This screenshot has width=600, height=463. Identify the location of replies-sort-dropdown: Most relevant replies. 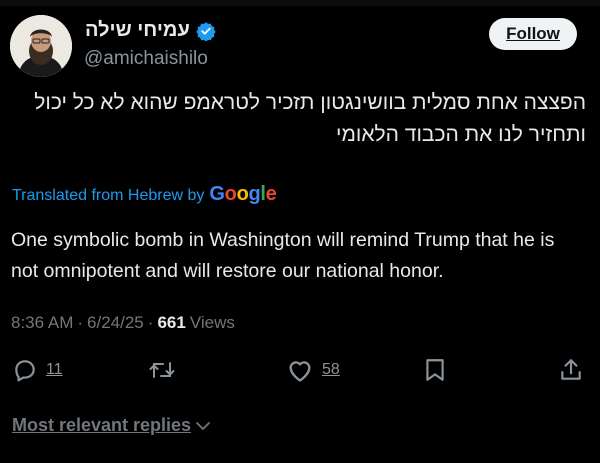
(111, 425).